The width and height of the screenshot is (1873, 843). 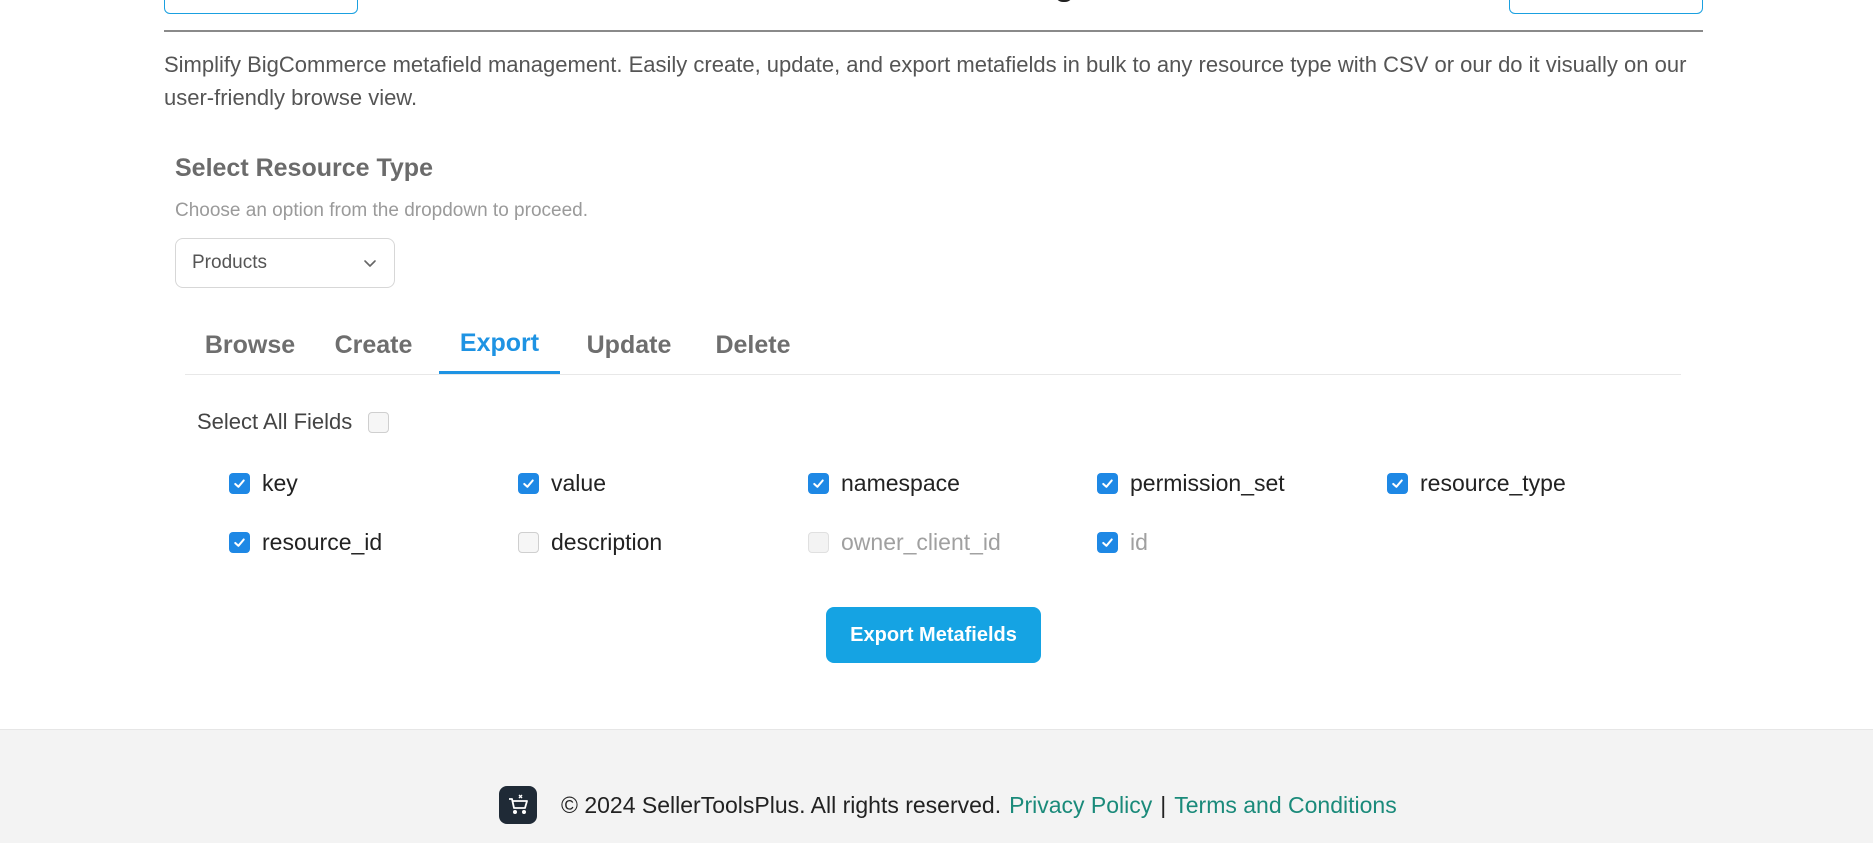 What do you see at coordinates (1207, 483) in the screenshot?
I see `field-label: permission_set` at bounding box center [1207, 483].